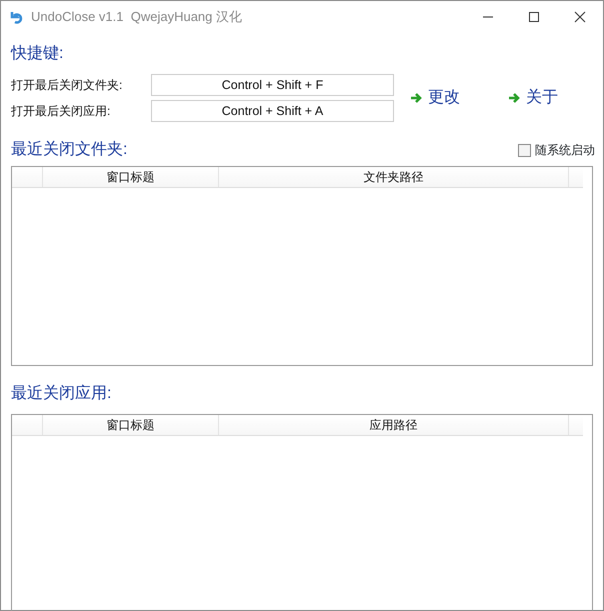 The width and height of the screenshot is (604, 611). What do you see at coordinates (136, 17) in the screenshot?
I see `window-title: UndoClose v1.1 QwejayHuang 汉化` at bounding box center [136, 17].